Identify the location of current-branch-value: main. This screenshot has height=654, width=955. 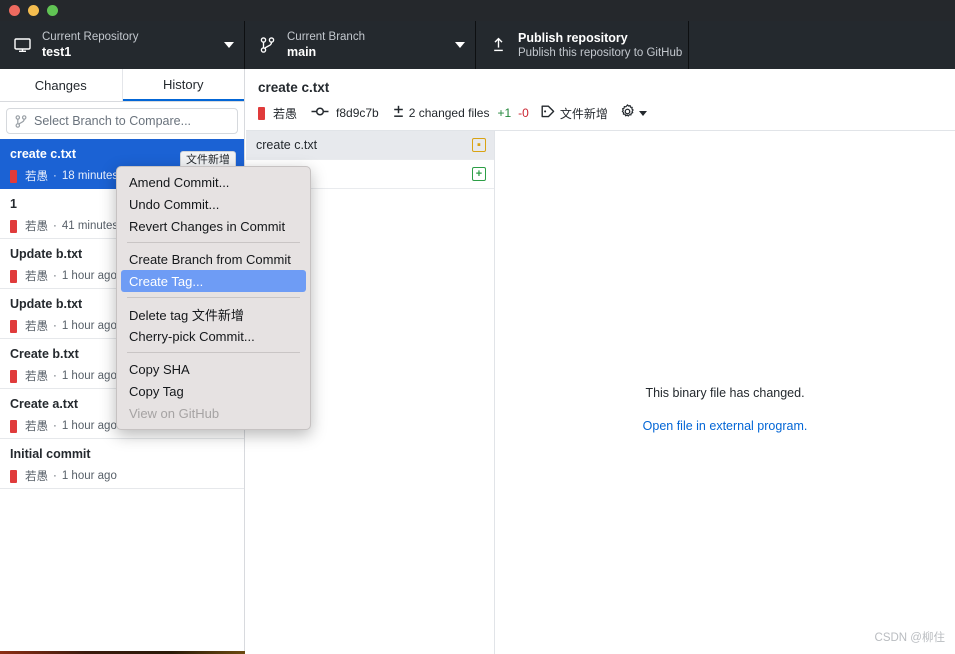
(302, 52).